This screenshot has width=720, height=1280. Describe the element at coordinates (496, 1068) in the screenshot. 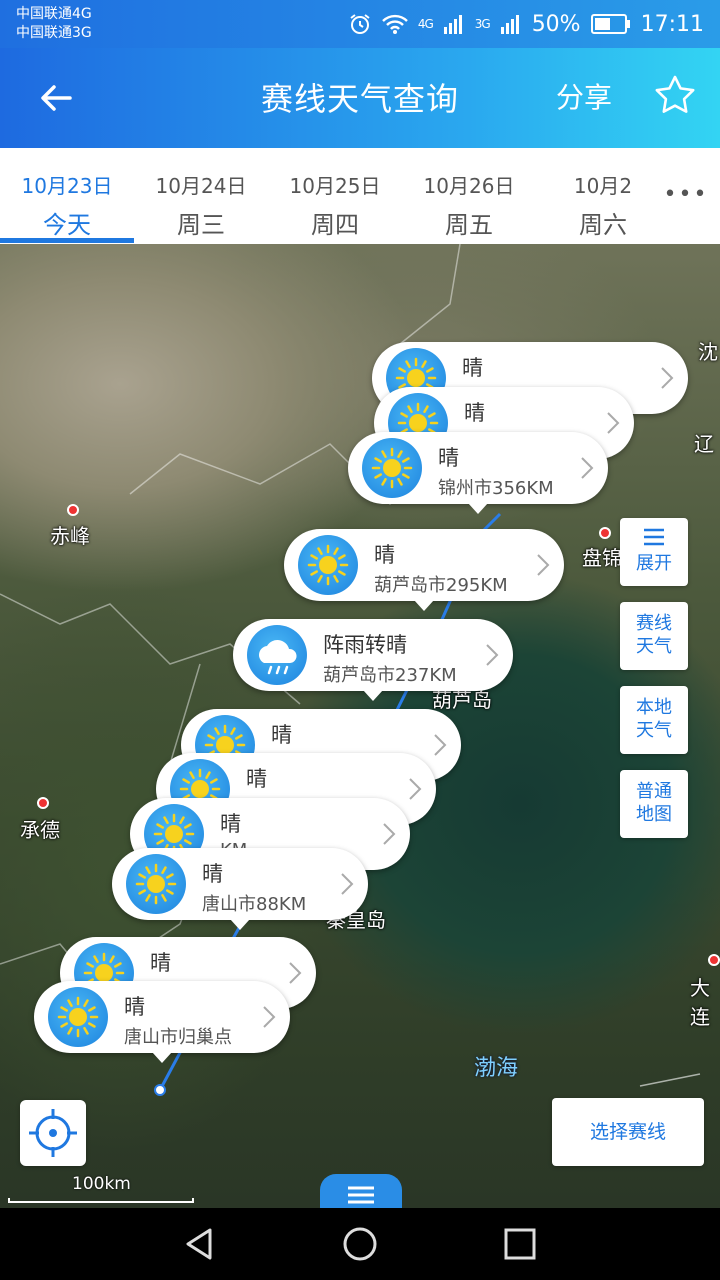

I see `sea-label: 渤海` at that location.